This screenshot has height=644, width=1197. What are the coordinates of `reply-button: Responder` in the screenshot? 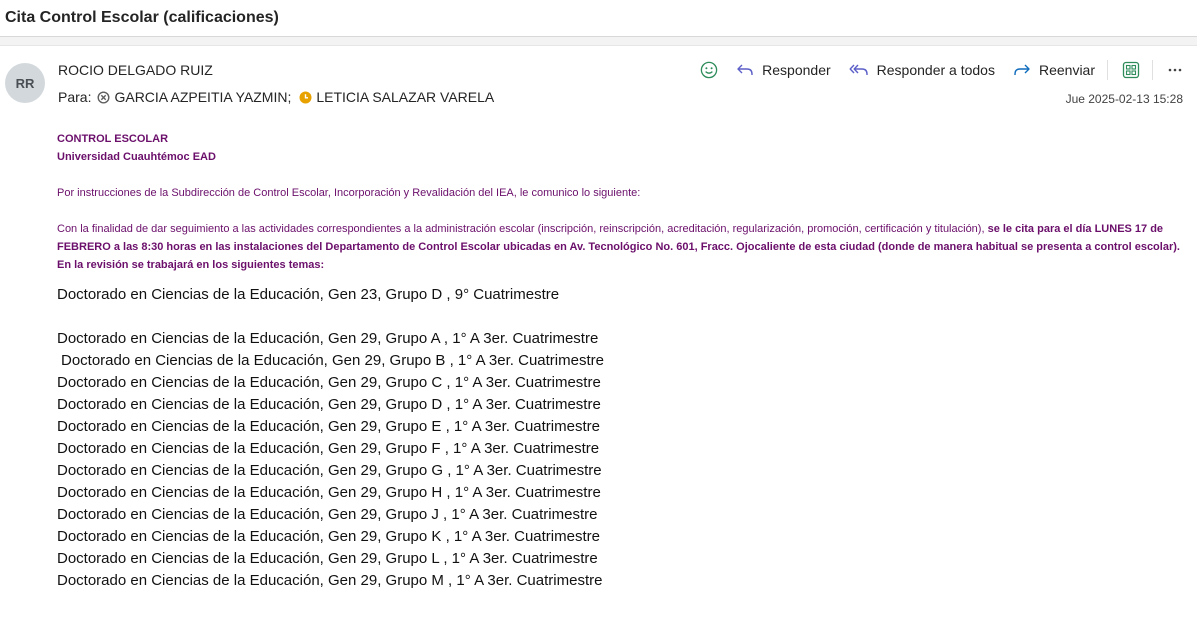 It's located at (783, 70).